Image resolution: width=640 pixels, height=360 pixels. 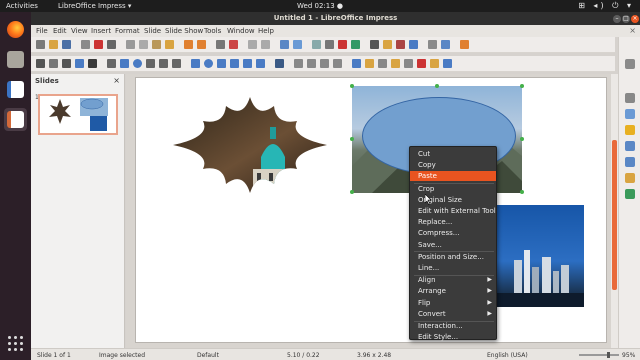 I want to click on interaction-icon, so click(x=434, y=63).